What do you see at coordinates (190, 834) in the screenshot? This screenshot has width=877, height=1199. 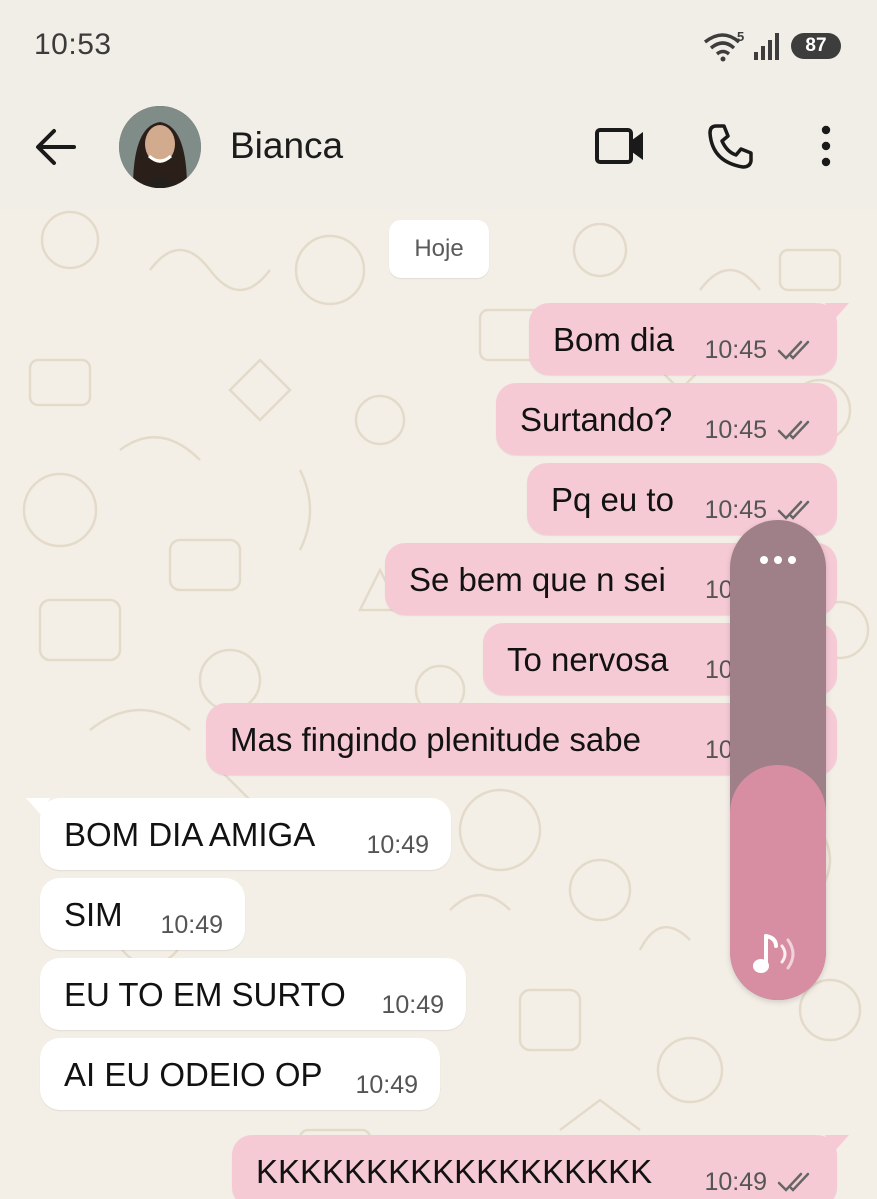 I see `message-text: BOM DIA AMIGA` at bounding box center [190, 834].